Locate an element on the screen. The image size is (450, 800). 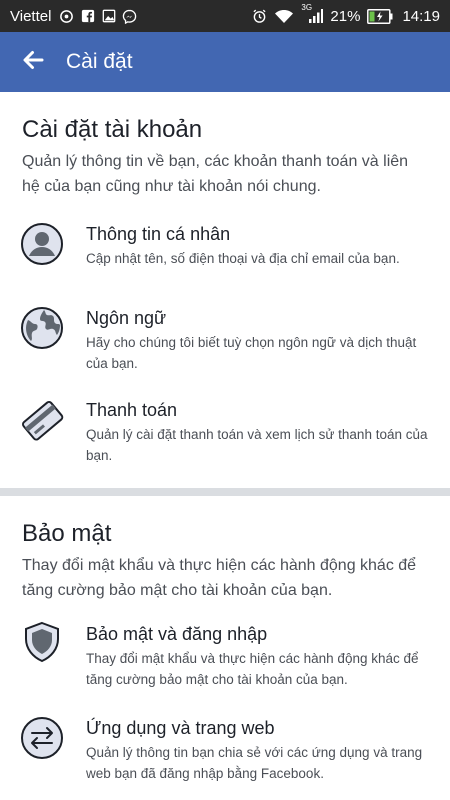
battery-percent: 21% is located at coordinates (345, 16).